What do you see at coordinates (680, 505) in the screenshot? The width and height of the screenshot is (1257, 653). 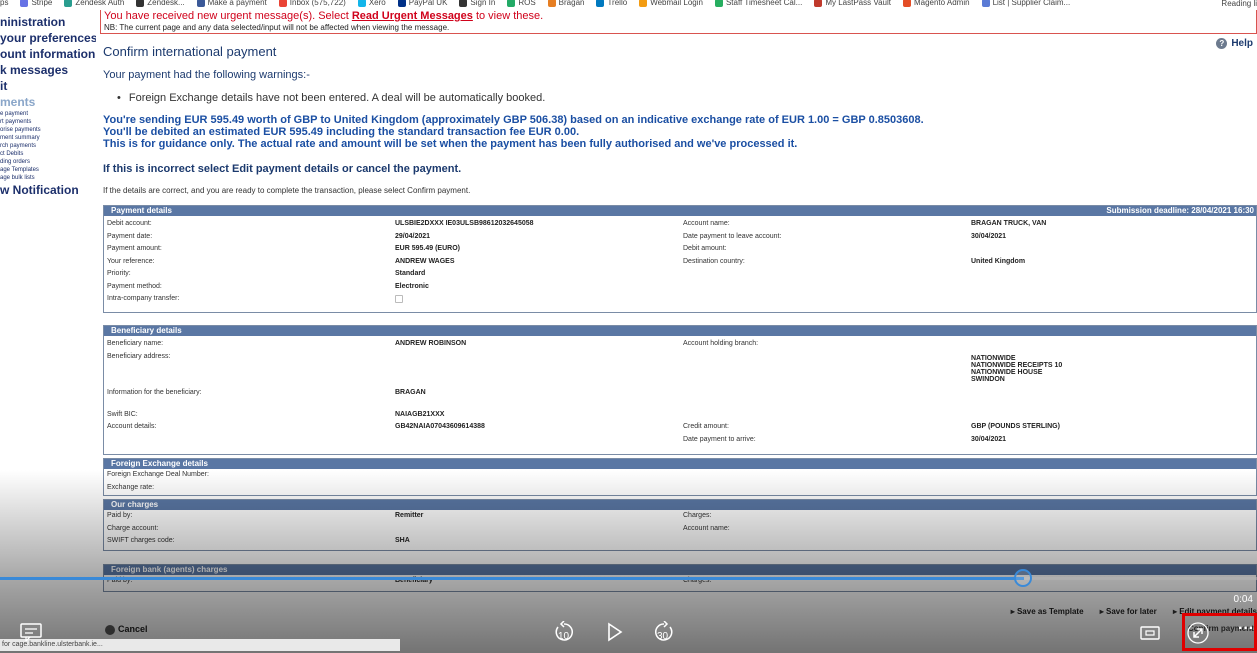 I see `panel-header: Our charges` at bounding box center [680, 505].